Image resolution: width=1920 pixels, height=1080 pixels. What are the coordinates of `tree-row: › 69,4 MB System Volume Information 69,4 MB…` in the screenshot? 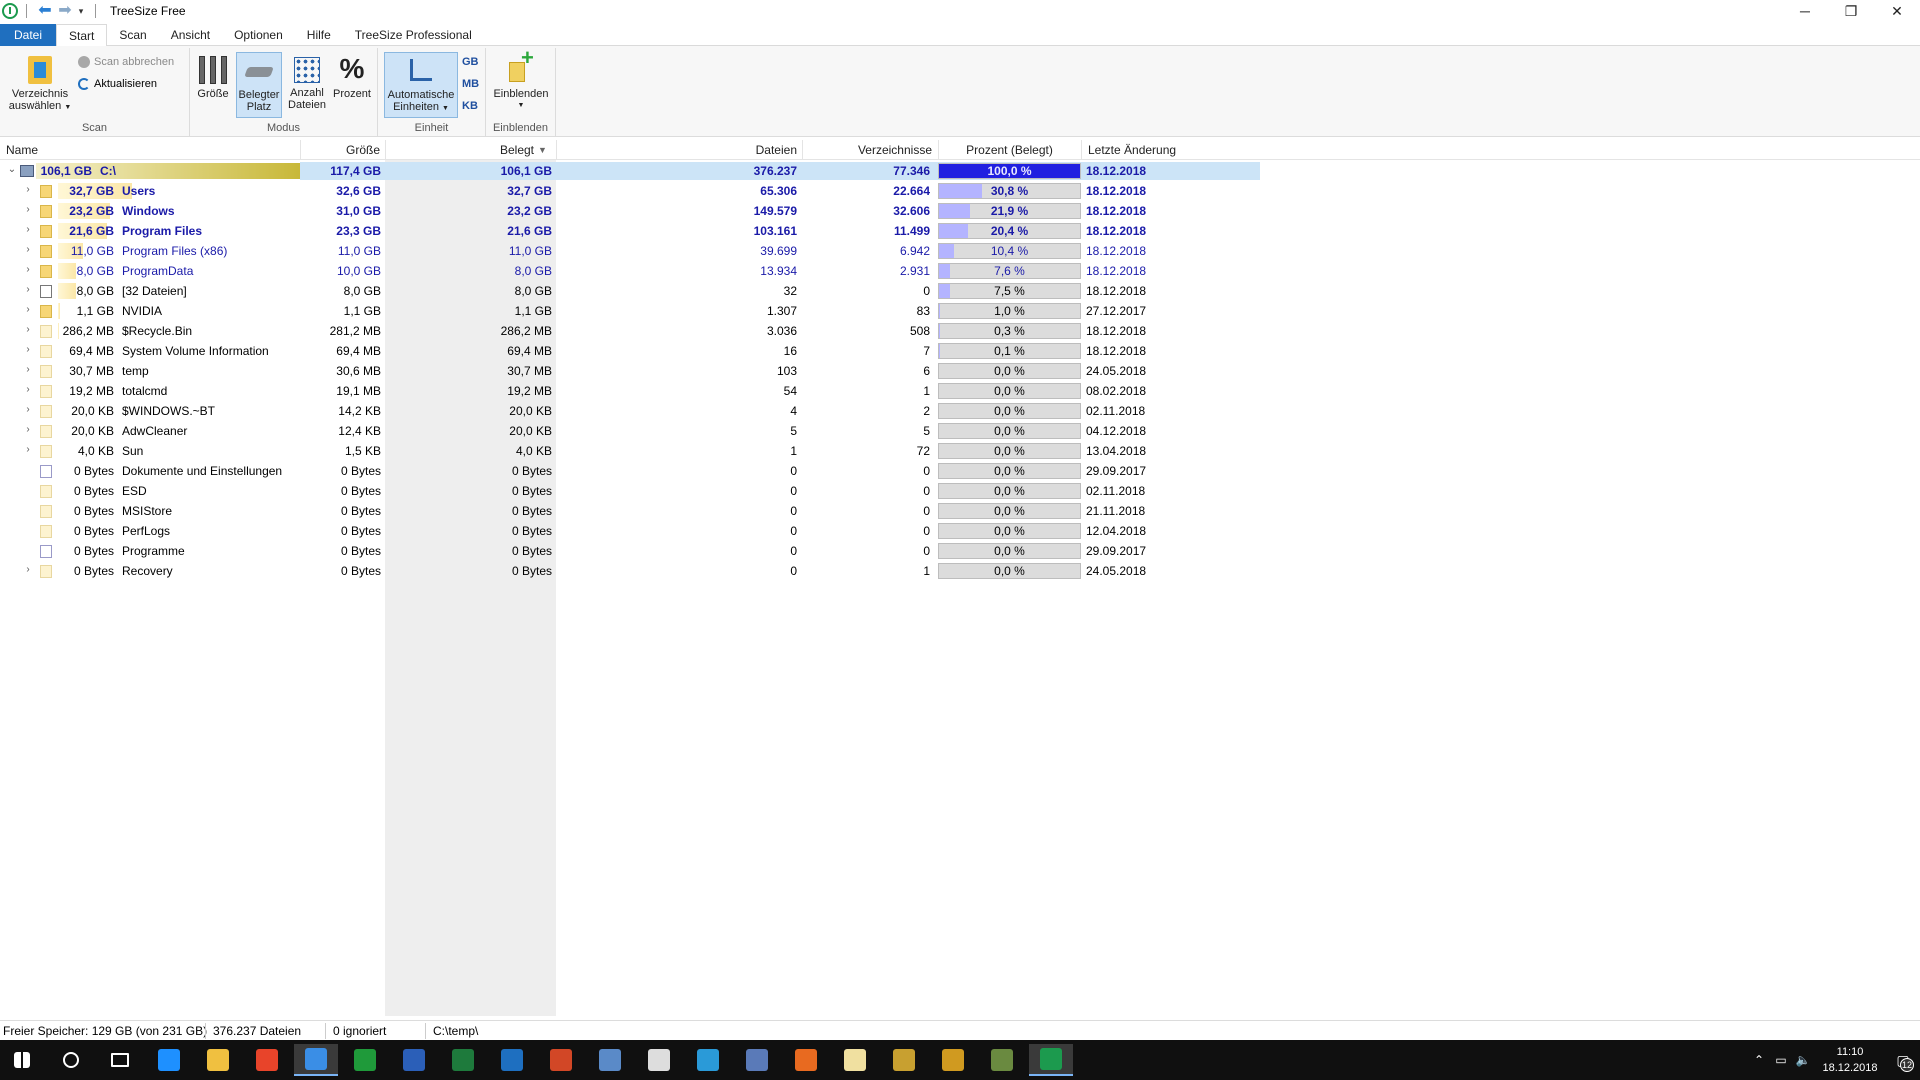 It's located at (960, 351).